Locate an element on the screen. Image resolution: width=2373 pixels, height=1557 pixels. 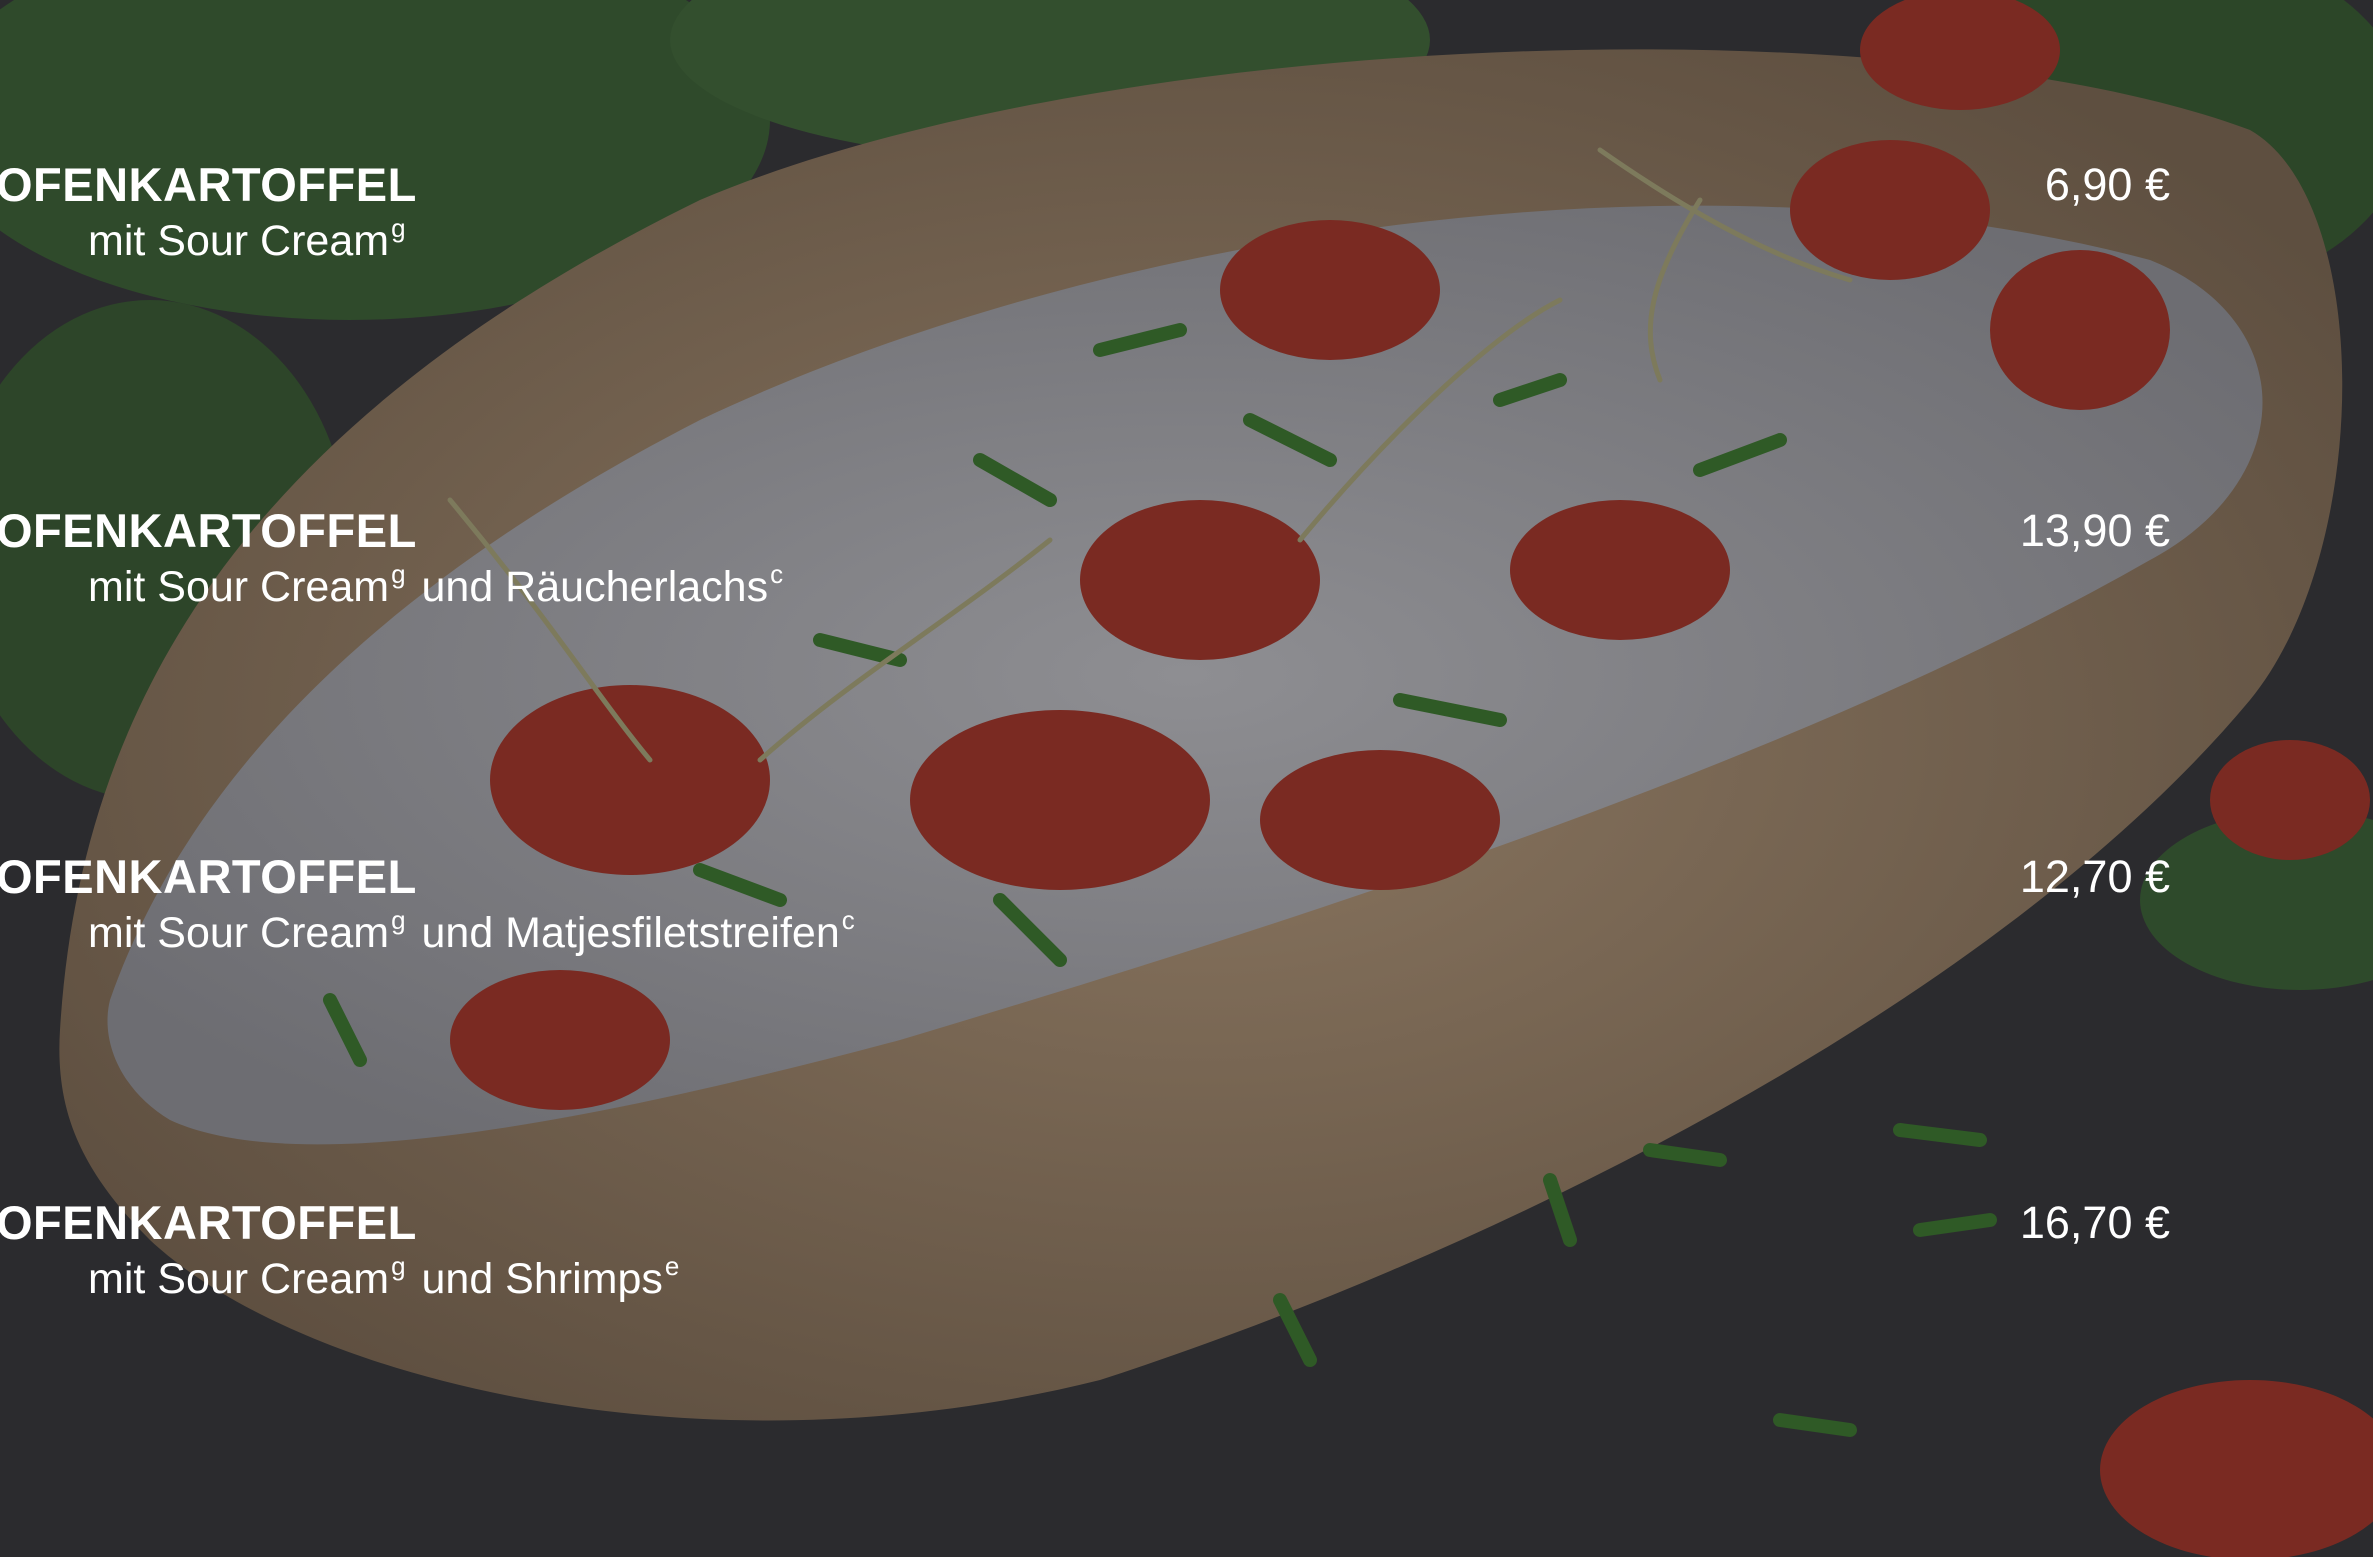
allergen-note: e is located at coordinates (672, 1266).